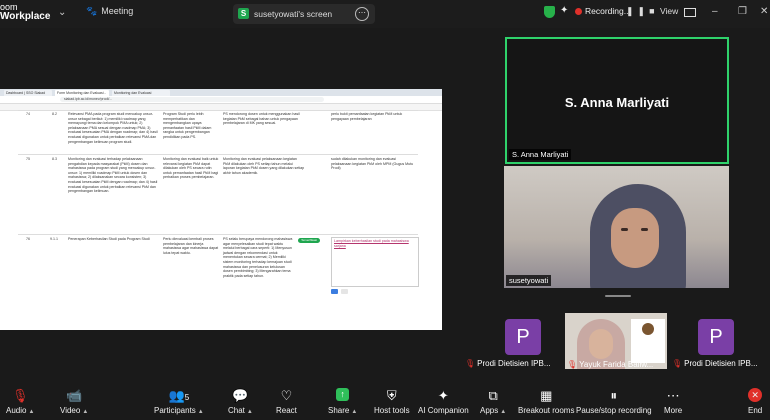 The width and height of the screenshot is (770, 420). What do you see at coordinates (764, 11) in the screenshot?
I see `close-icon: ✕` at bounding box center [764, 11].